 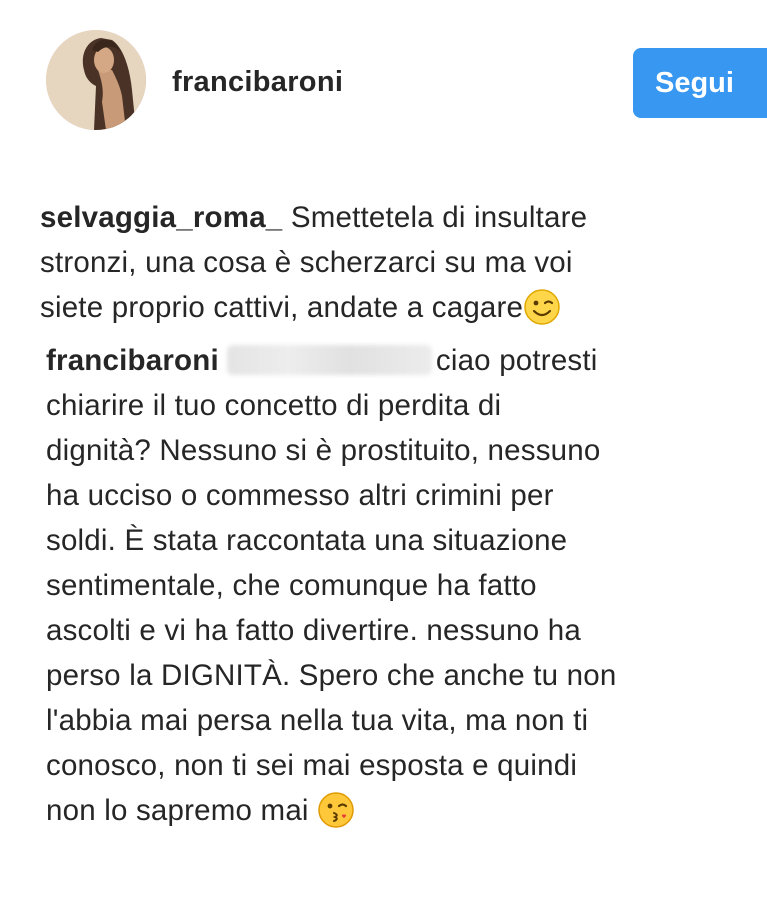 I want to click on avatar-photo-icon, so click(x=96, y=80).